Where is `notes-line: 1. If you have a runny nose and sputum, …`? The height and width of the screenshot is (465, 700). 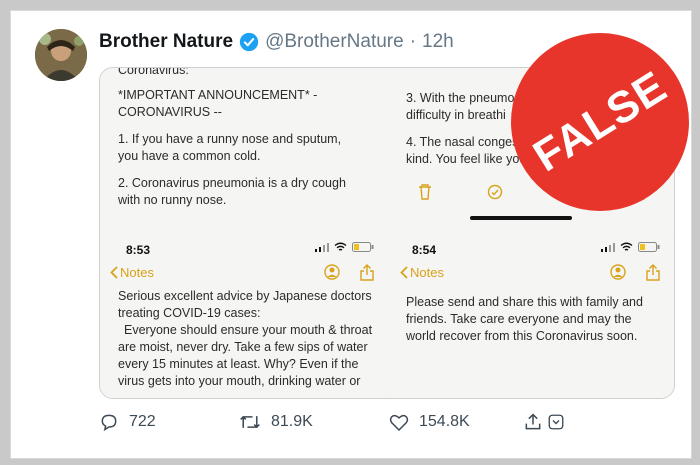 notes-line: 1. If you have a runny nose and sputum, … is located at coordinates (230, 147).